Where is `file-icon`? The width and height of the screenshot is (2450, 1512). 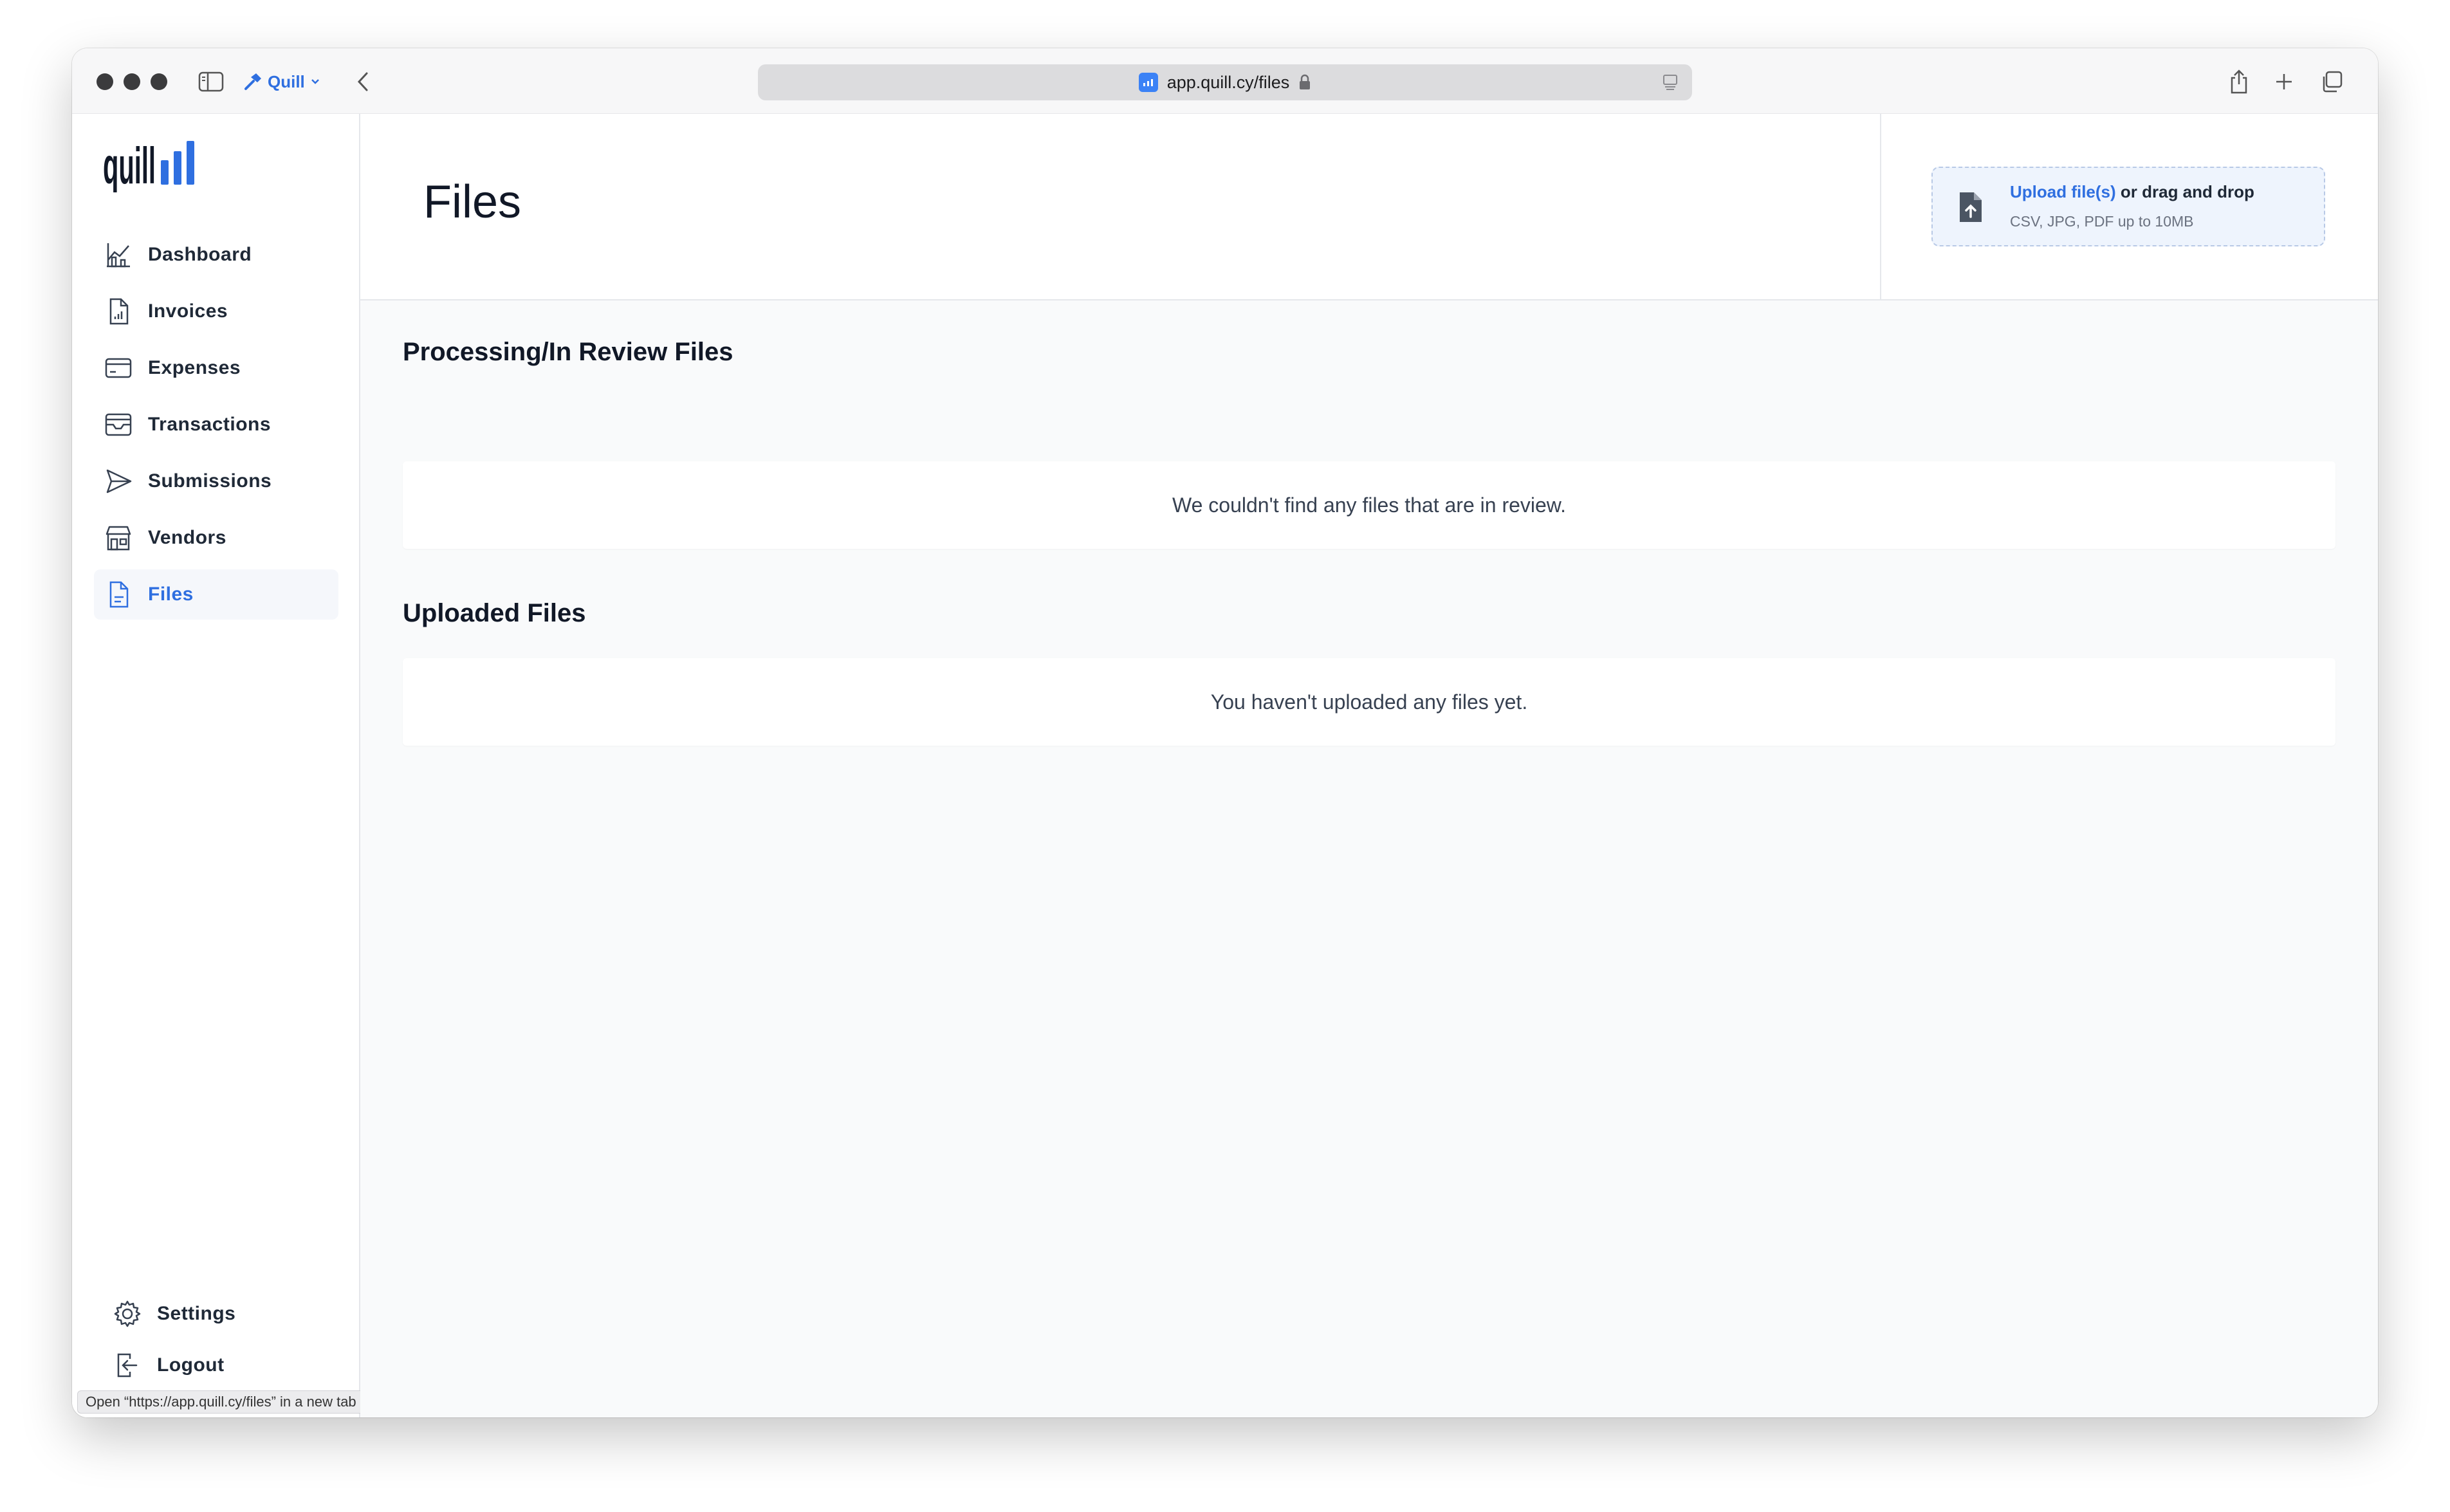
file-icon is located at coordinates (119, 594).